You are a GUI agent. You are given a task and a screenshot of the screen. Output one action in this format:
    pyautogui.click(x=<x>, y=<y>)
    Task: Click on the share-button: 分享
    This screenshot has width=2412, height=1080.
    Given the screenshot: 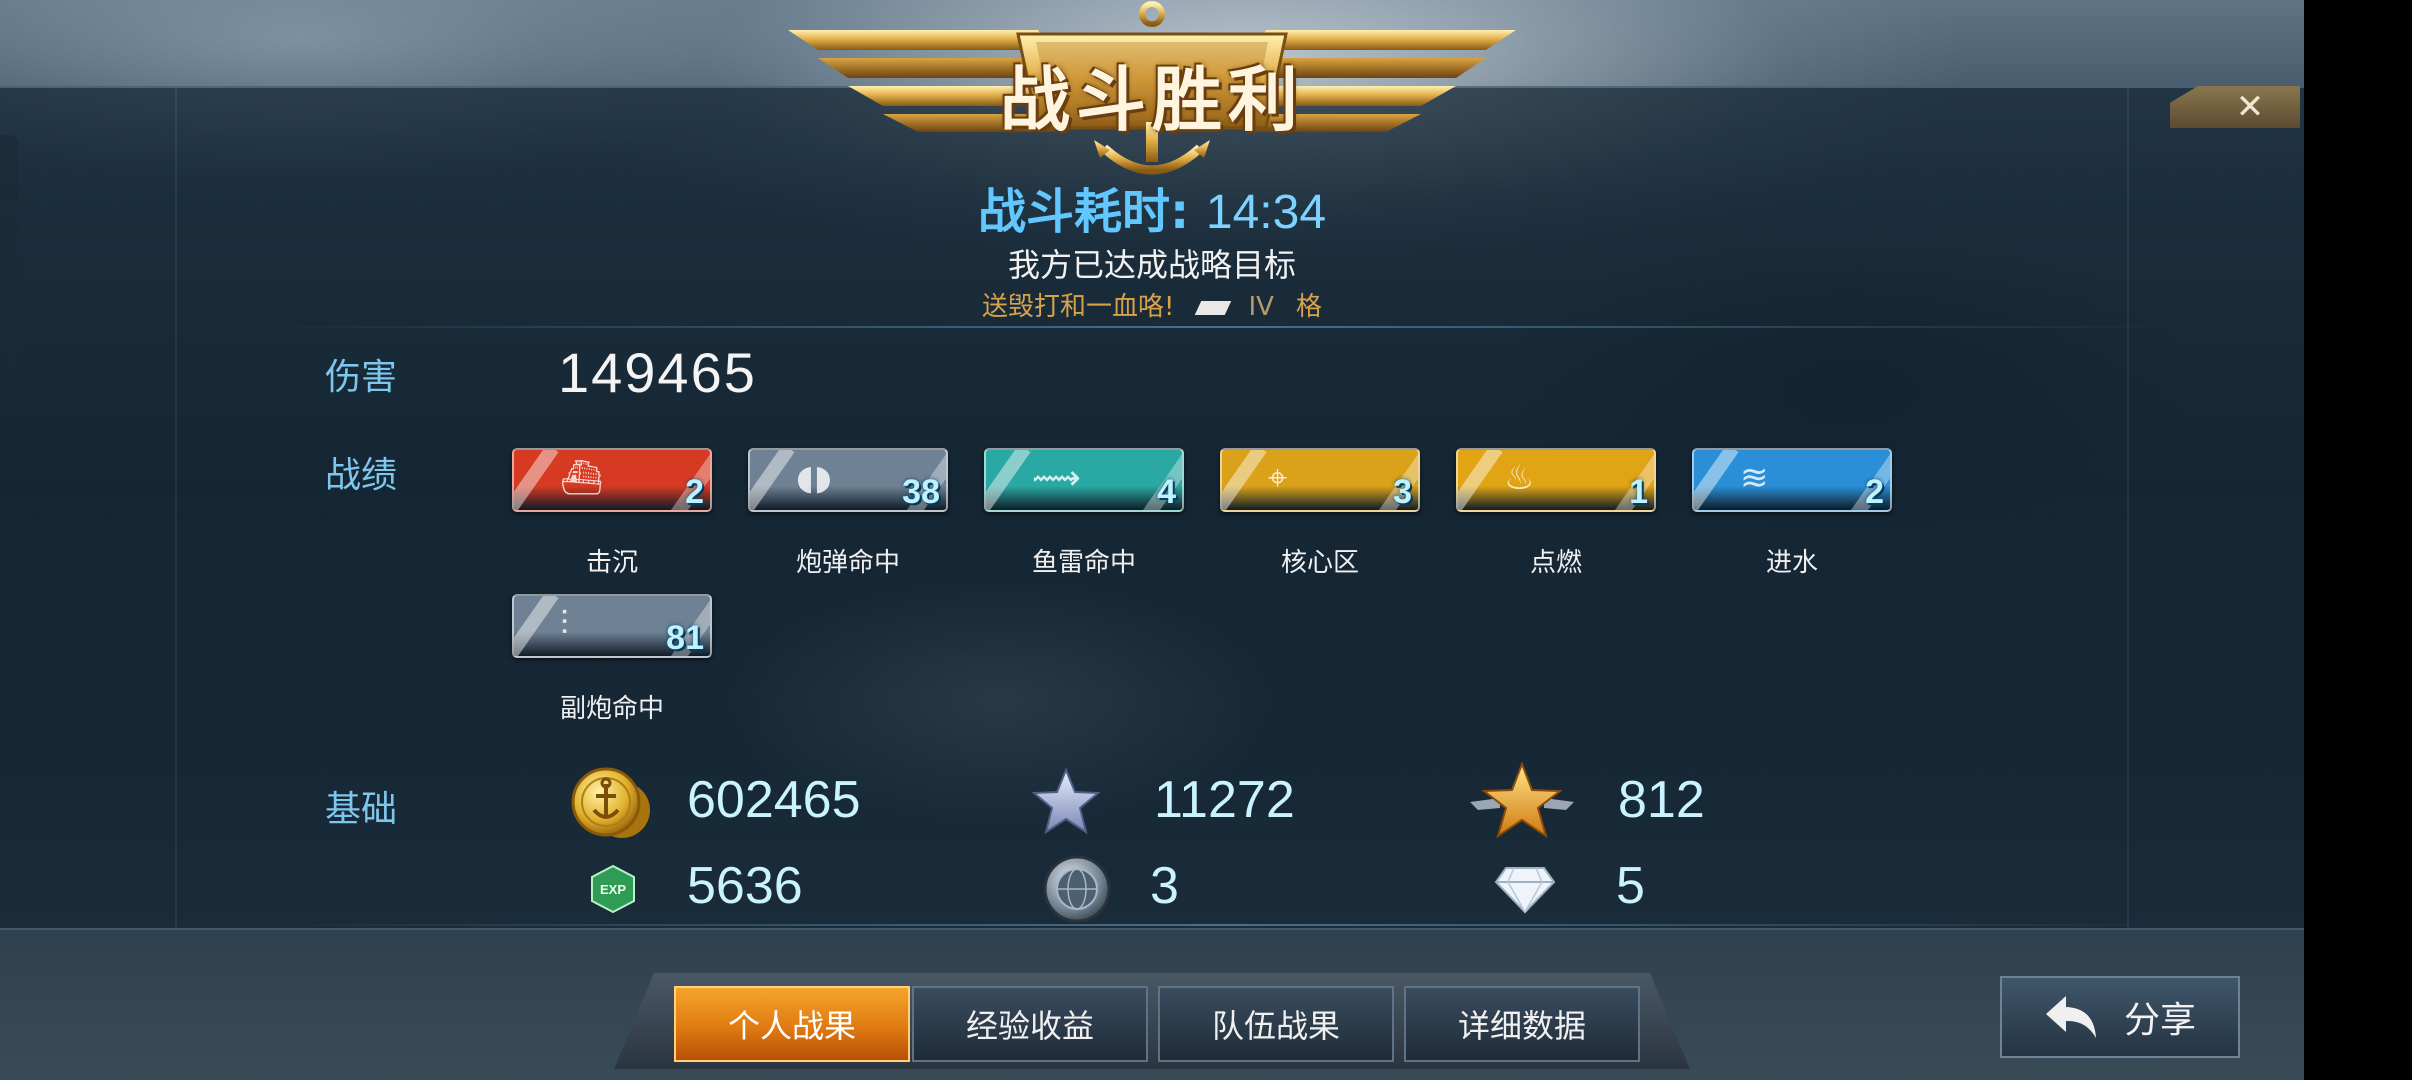 What is the action you would take?
    pyautogui.click(x=2120, y=1017)
    